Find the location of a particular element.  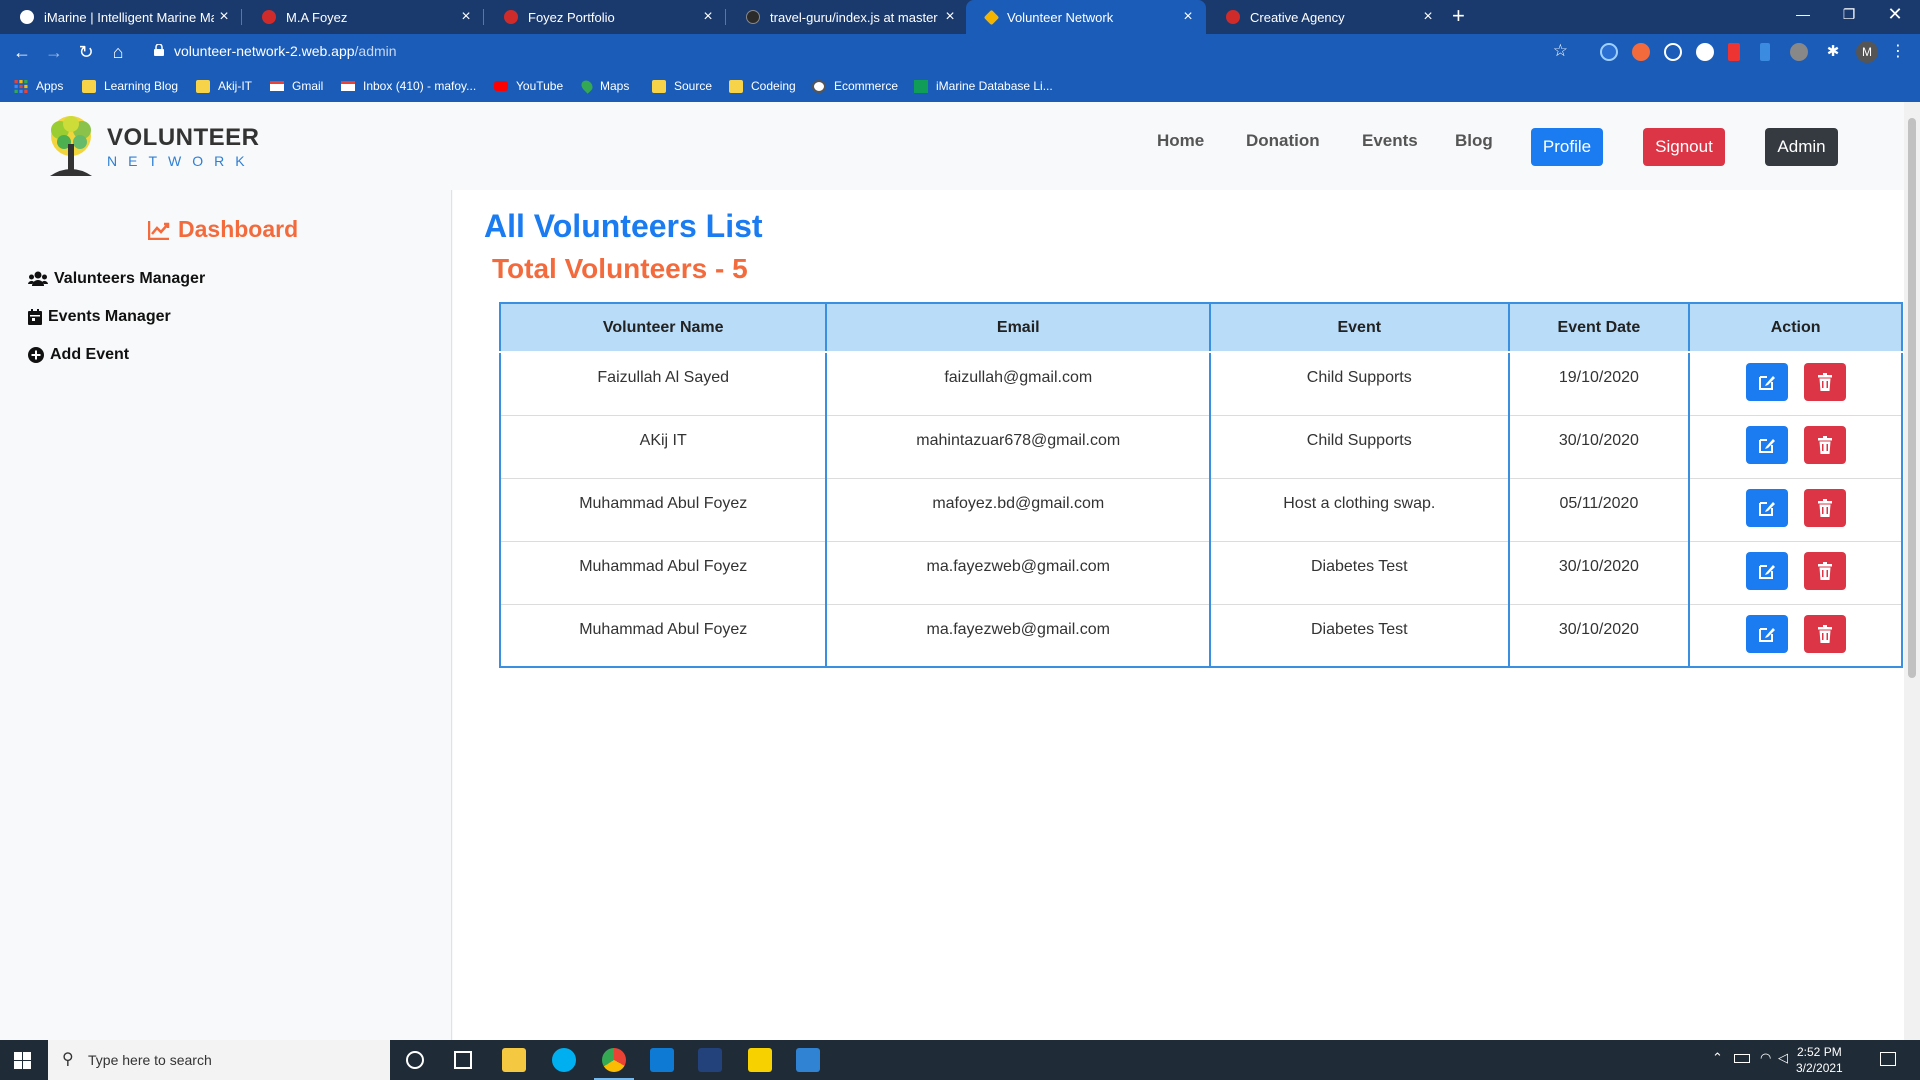

action-cell is located at coordinates (1795, 572).